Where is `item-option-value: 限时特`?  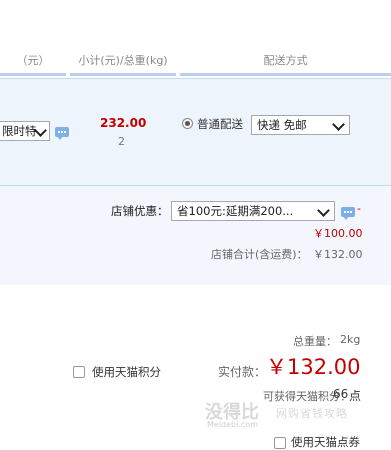 item-option-value: 限时特 is located at coordinates (19, 131).